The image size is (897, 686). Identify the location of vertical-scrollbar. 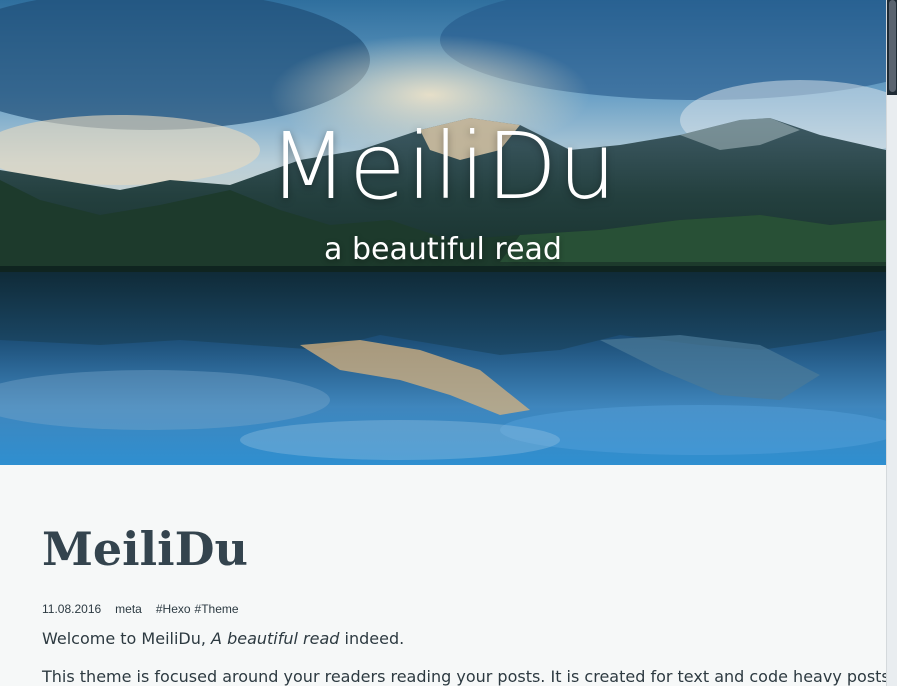
(891, 343).